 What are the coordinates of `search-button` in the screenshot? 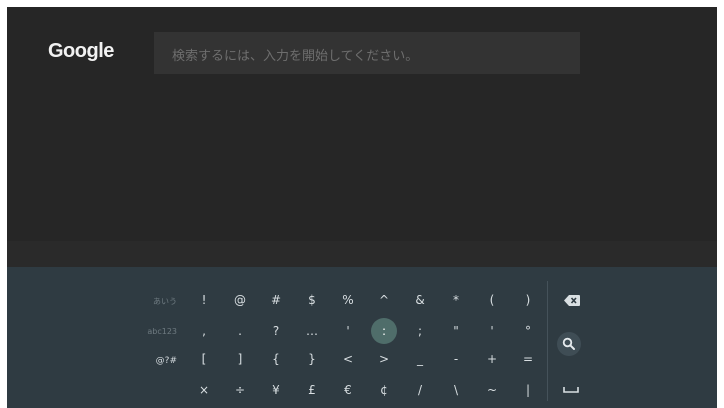 It's located at (569, 344).